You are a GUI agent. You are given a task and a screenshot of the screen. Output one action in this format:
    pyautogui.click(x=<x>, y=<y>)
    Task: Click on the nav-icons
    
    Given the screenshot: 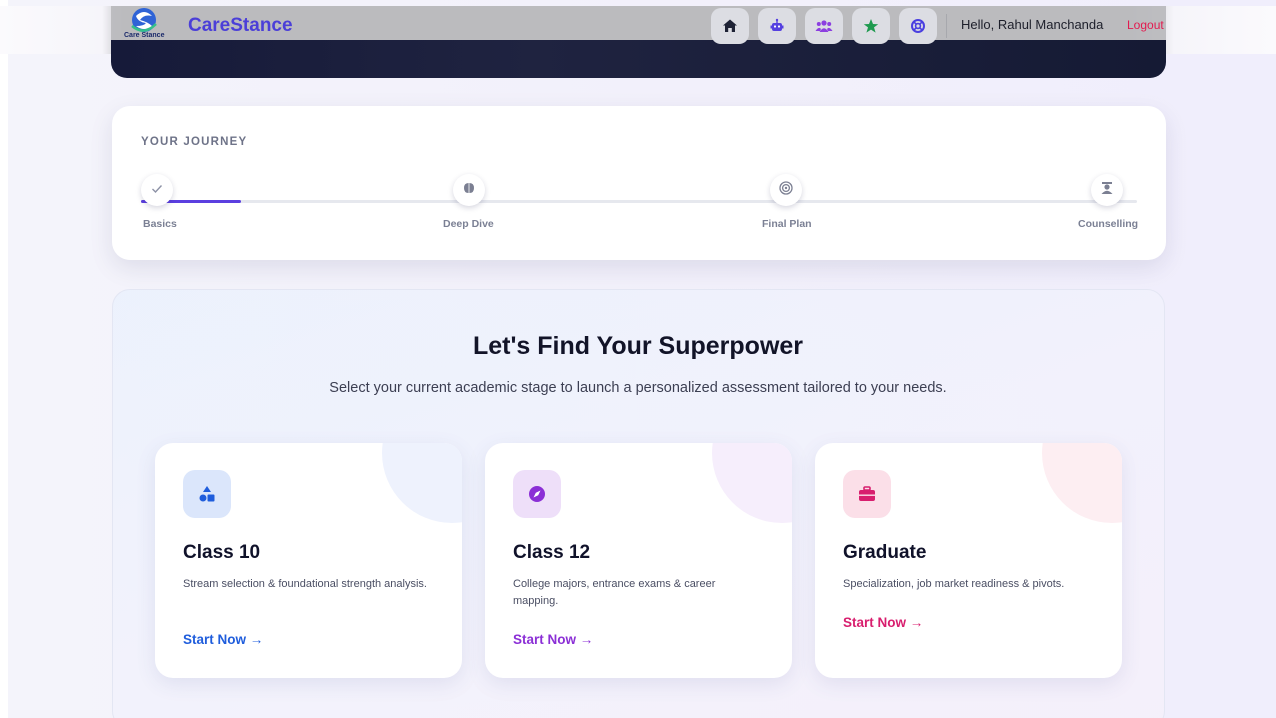 What is the action you would take?
    pyautogui.click(x=824, y=26)
    